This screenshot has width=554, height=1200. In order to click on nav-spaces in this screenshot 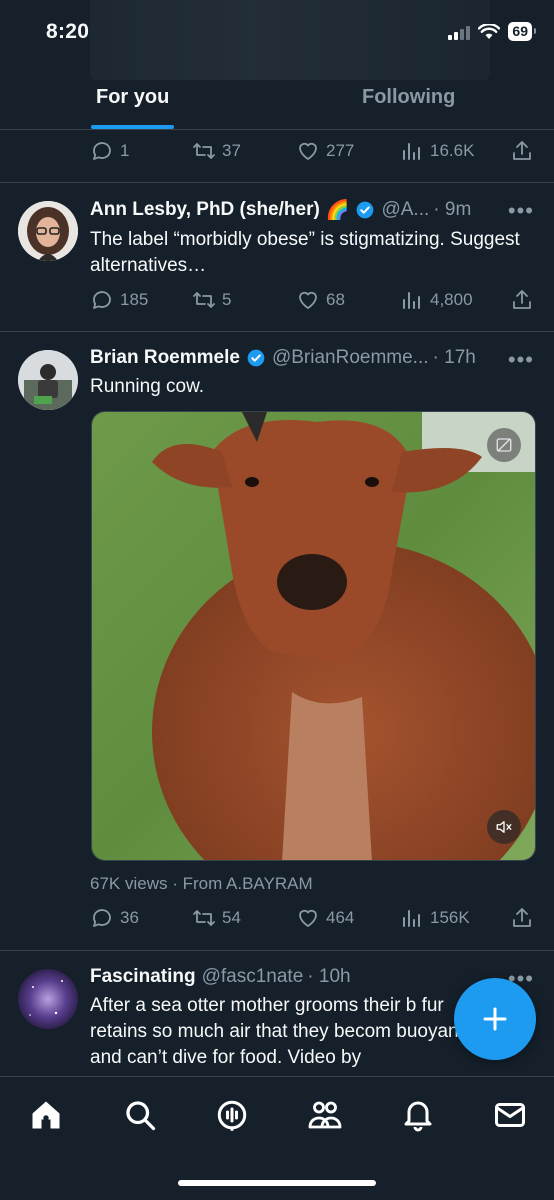, I will do `click(232, 1115)`.